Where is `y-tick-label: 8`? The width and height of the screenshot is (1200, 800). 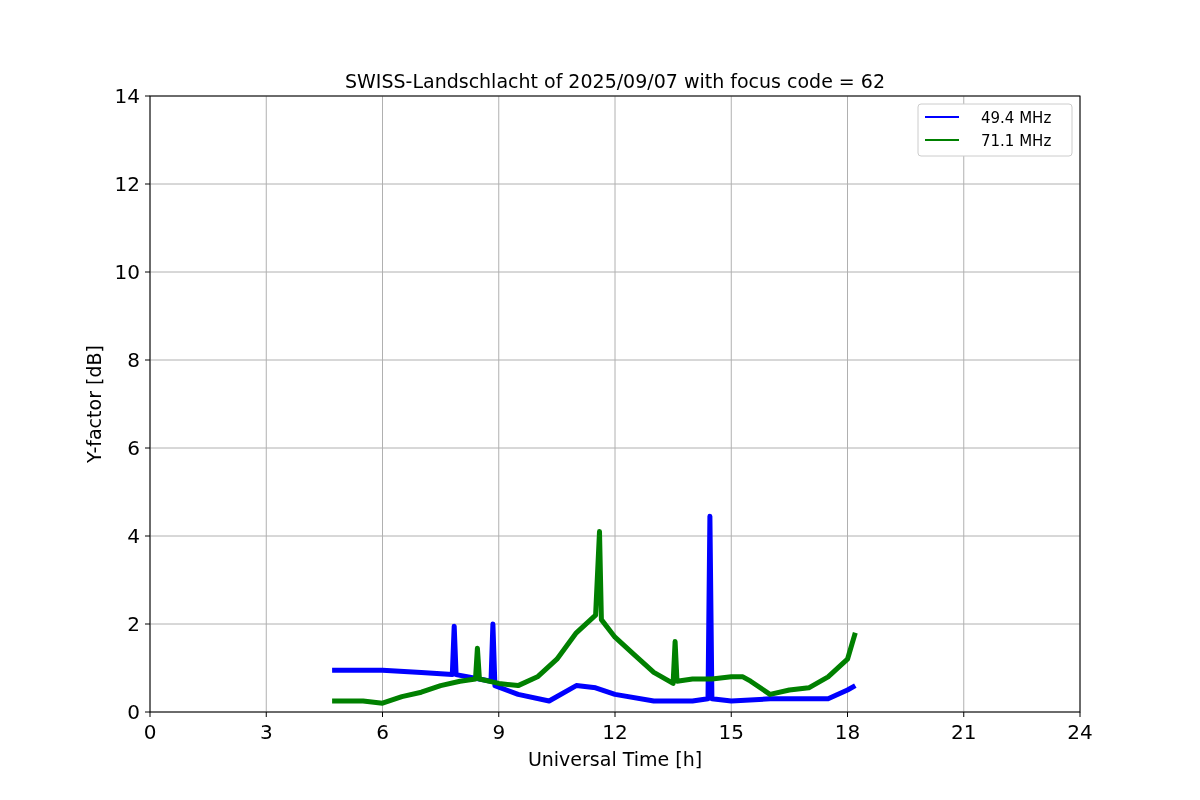
y-tick-label: 8 is located at coordinates (133, 360).